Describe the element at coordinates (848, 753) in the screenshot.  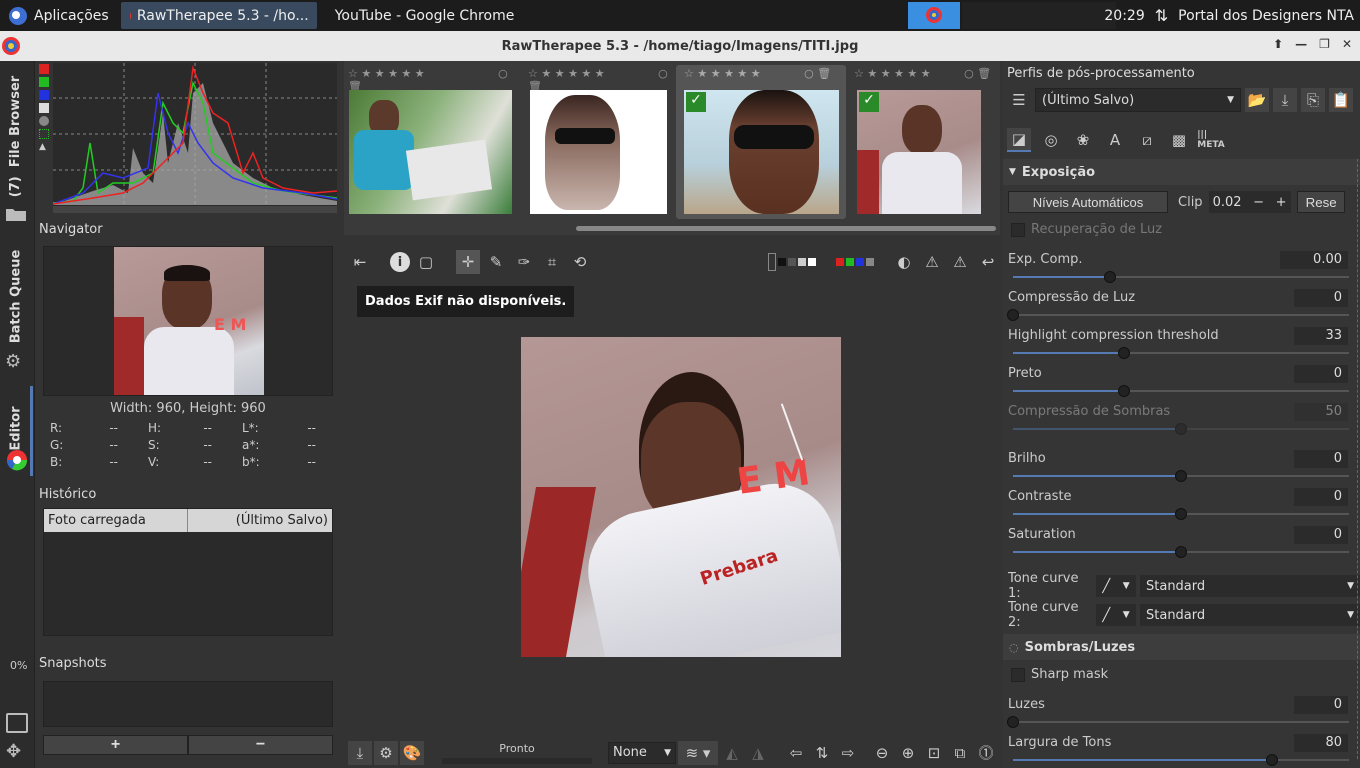
I see `next-image-icon: ⇨` at that location.